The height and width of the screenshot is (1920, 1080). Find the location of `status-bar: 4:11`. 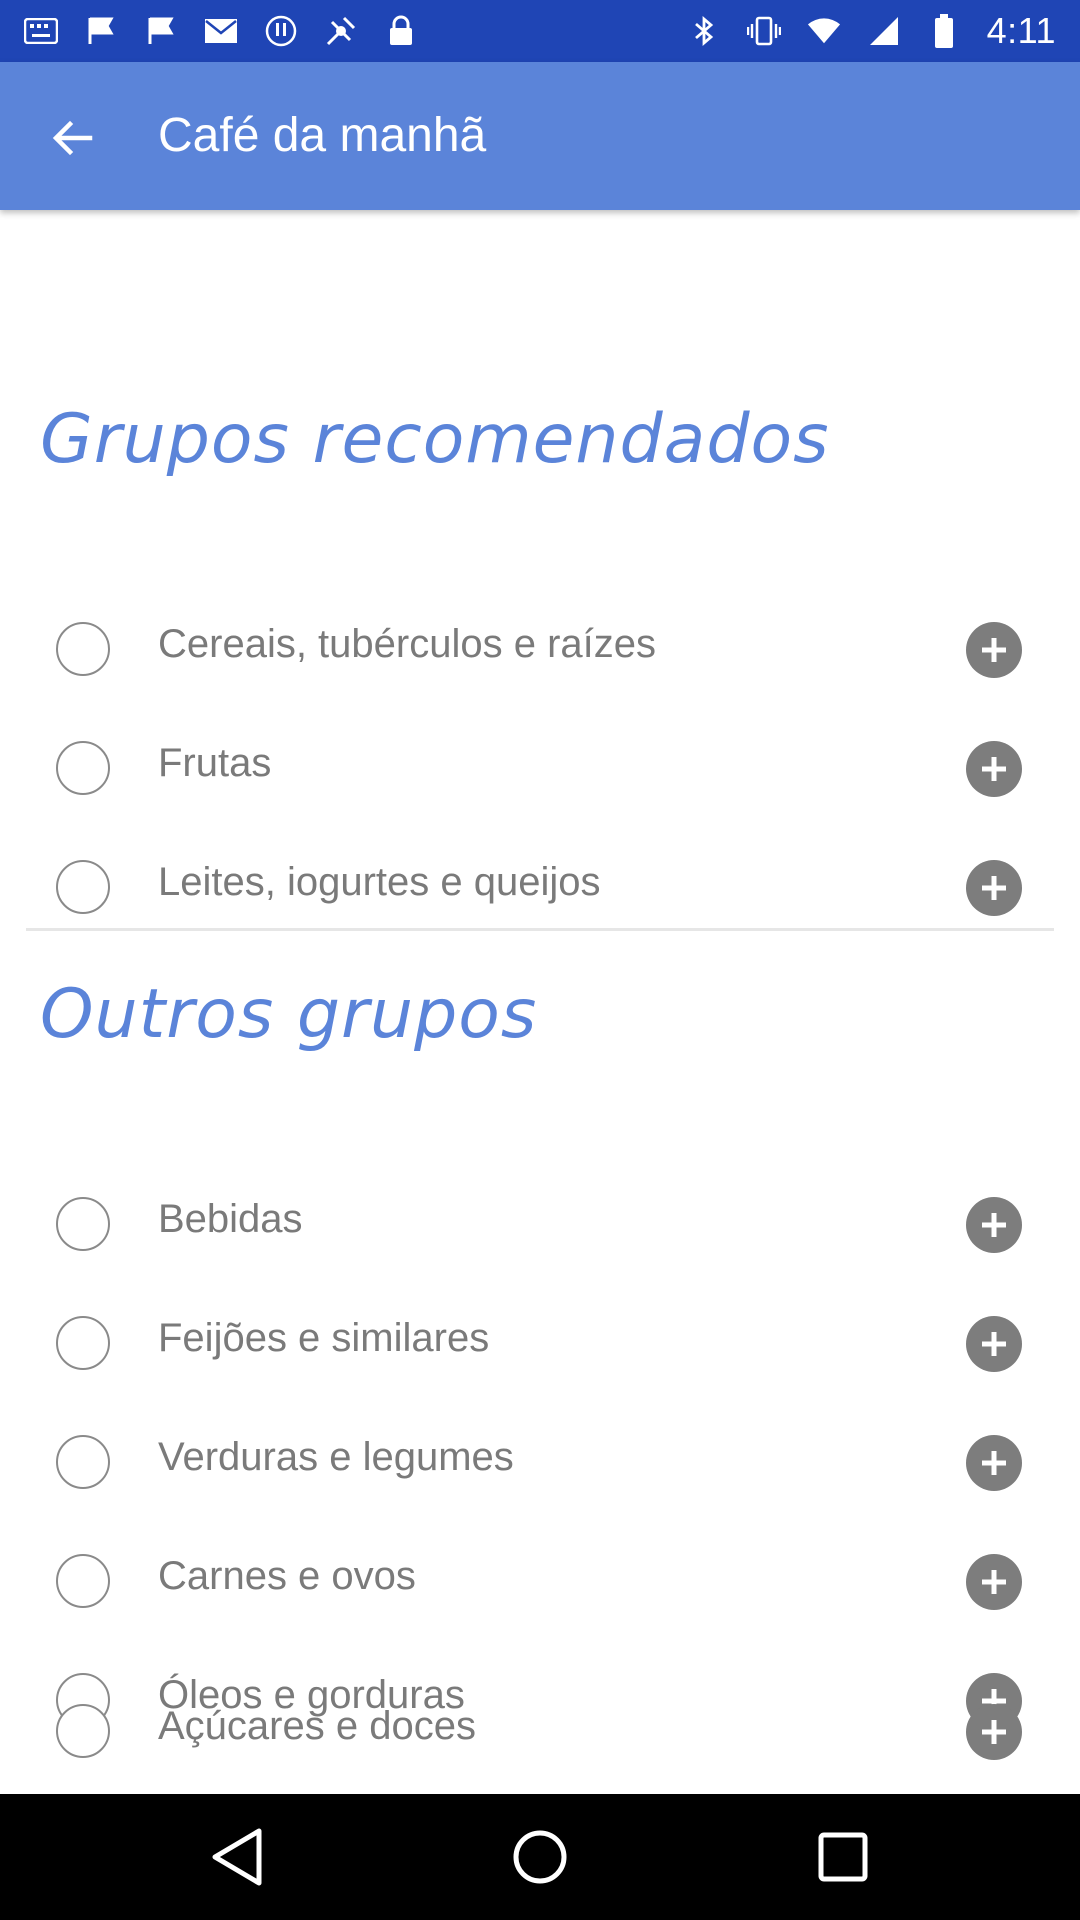

status-bar: 4:11 is located at coordinates (540, 31).